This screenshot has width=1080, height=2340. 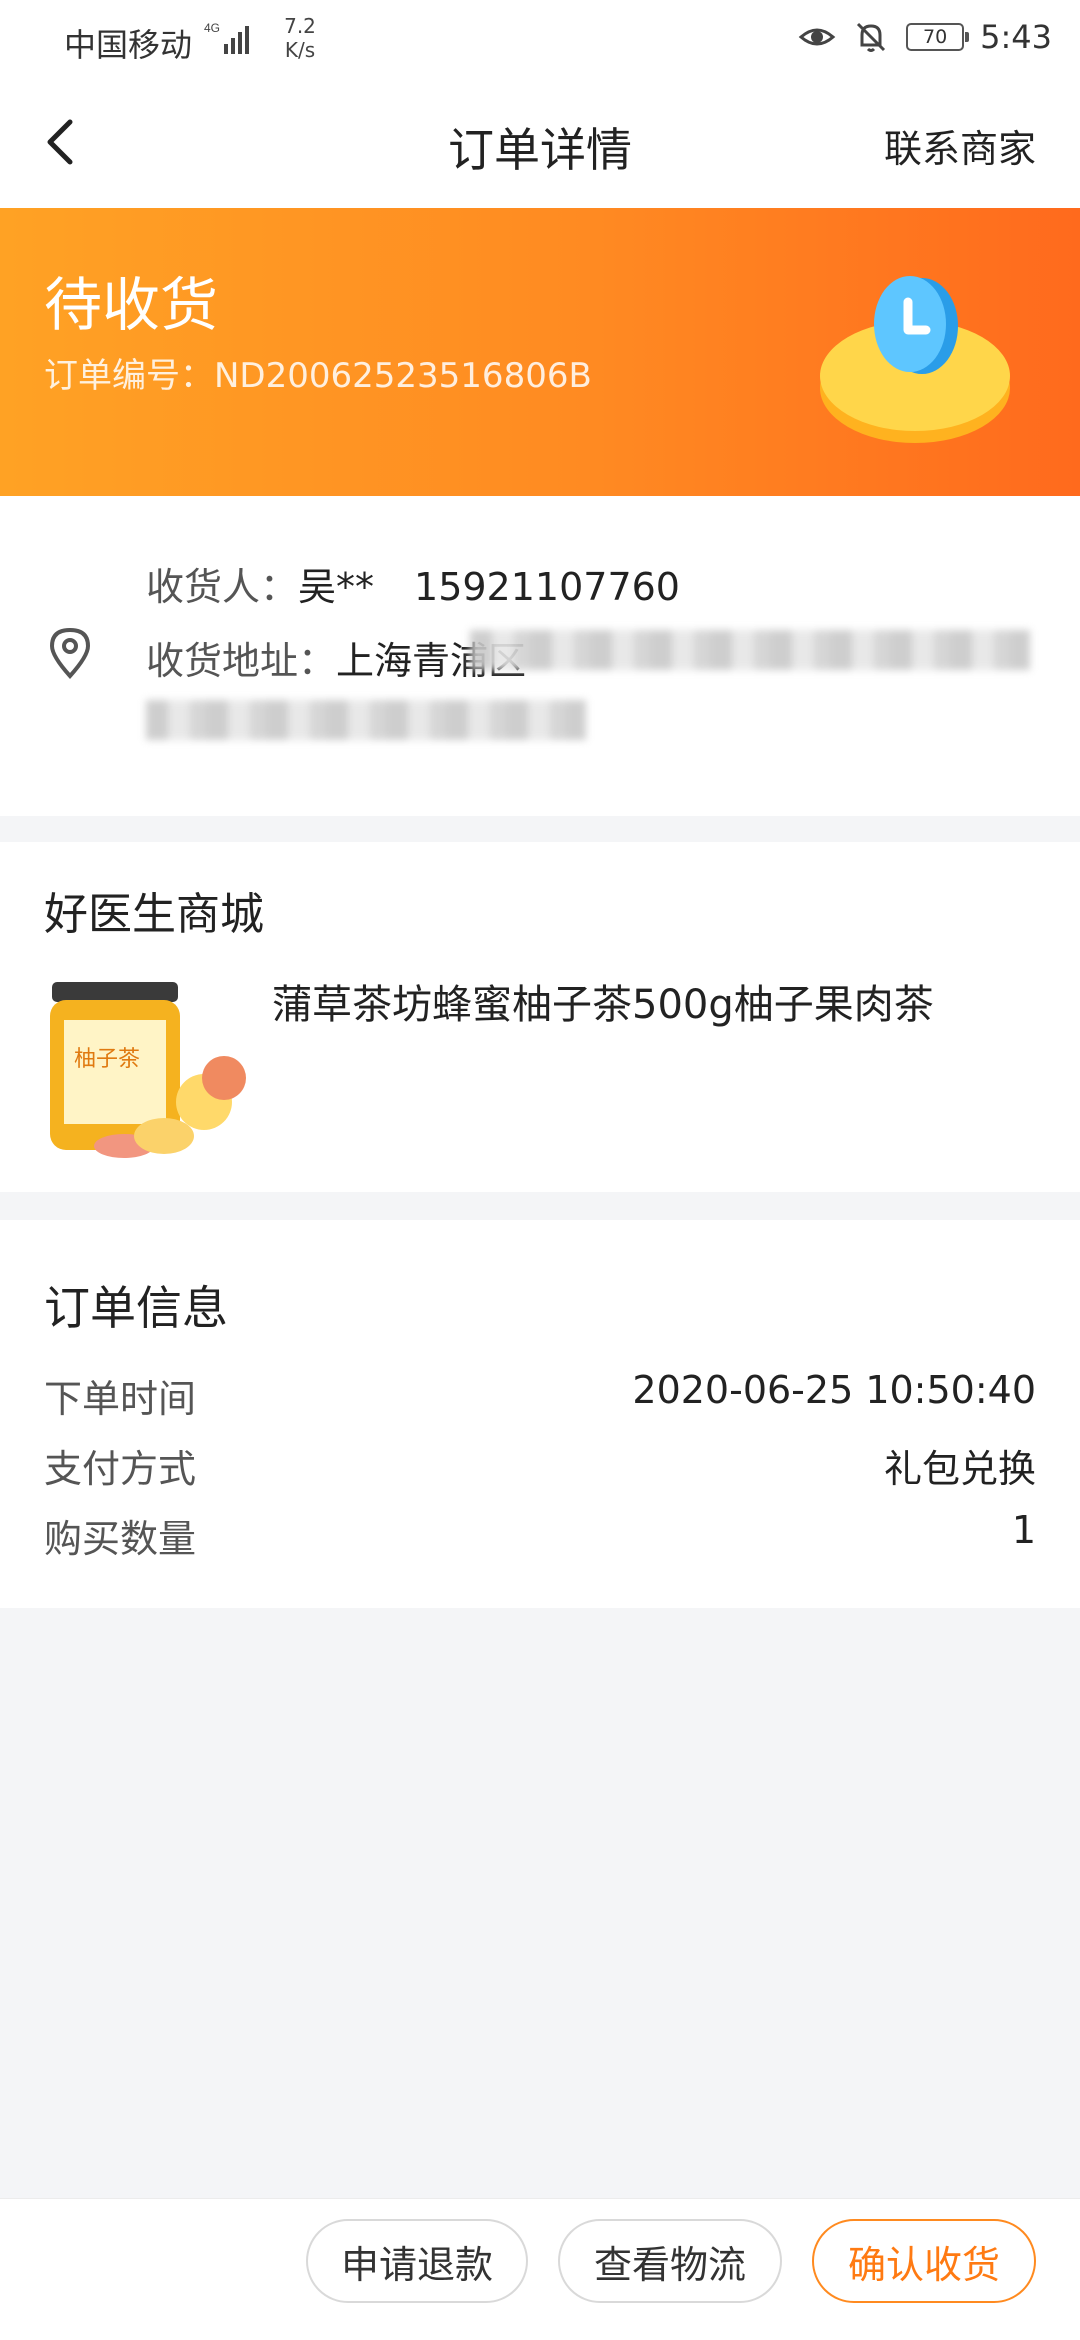 What do you see at coordinates (1023, 1530) in the screenshot?
I see `quantity-value: 1` at bounding box center [1023, 1530].